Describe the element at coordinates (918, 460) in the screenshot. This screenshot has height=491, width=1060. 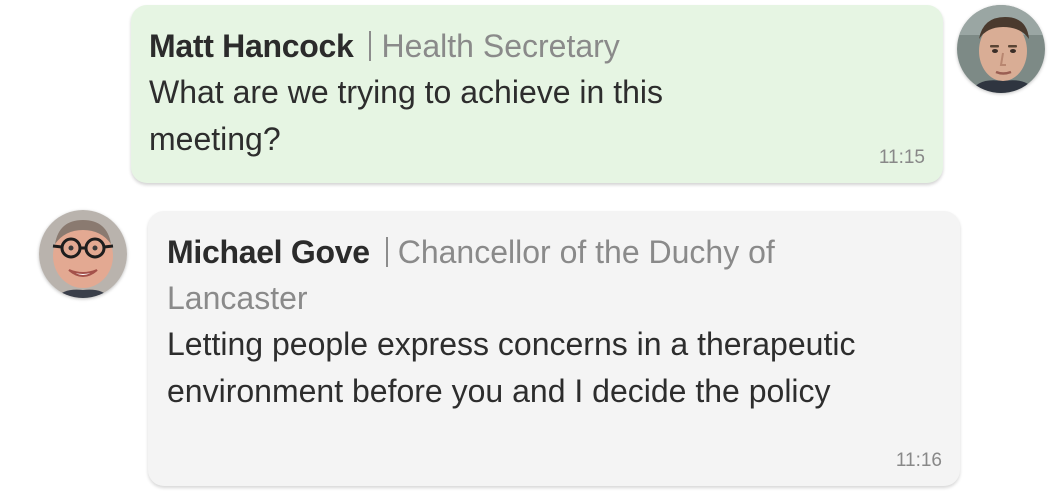
I see `message-timestamp: 11:16` at that location.